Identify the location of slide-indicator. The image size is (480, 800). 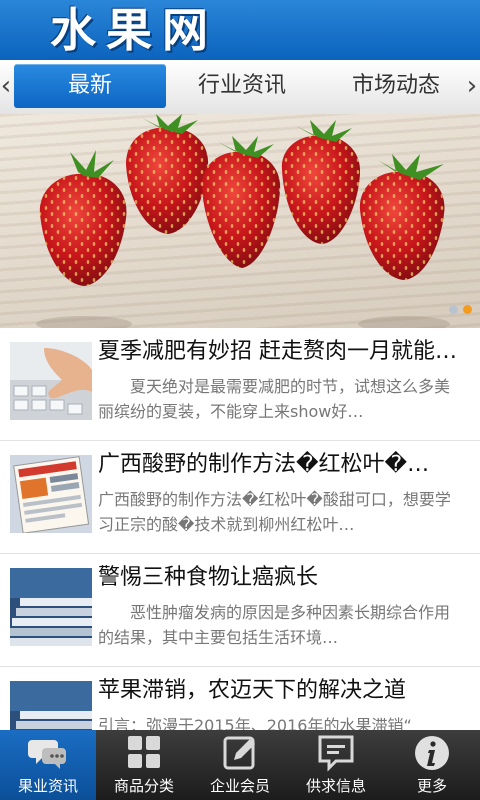
(458, 308).